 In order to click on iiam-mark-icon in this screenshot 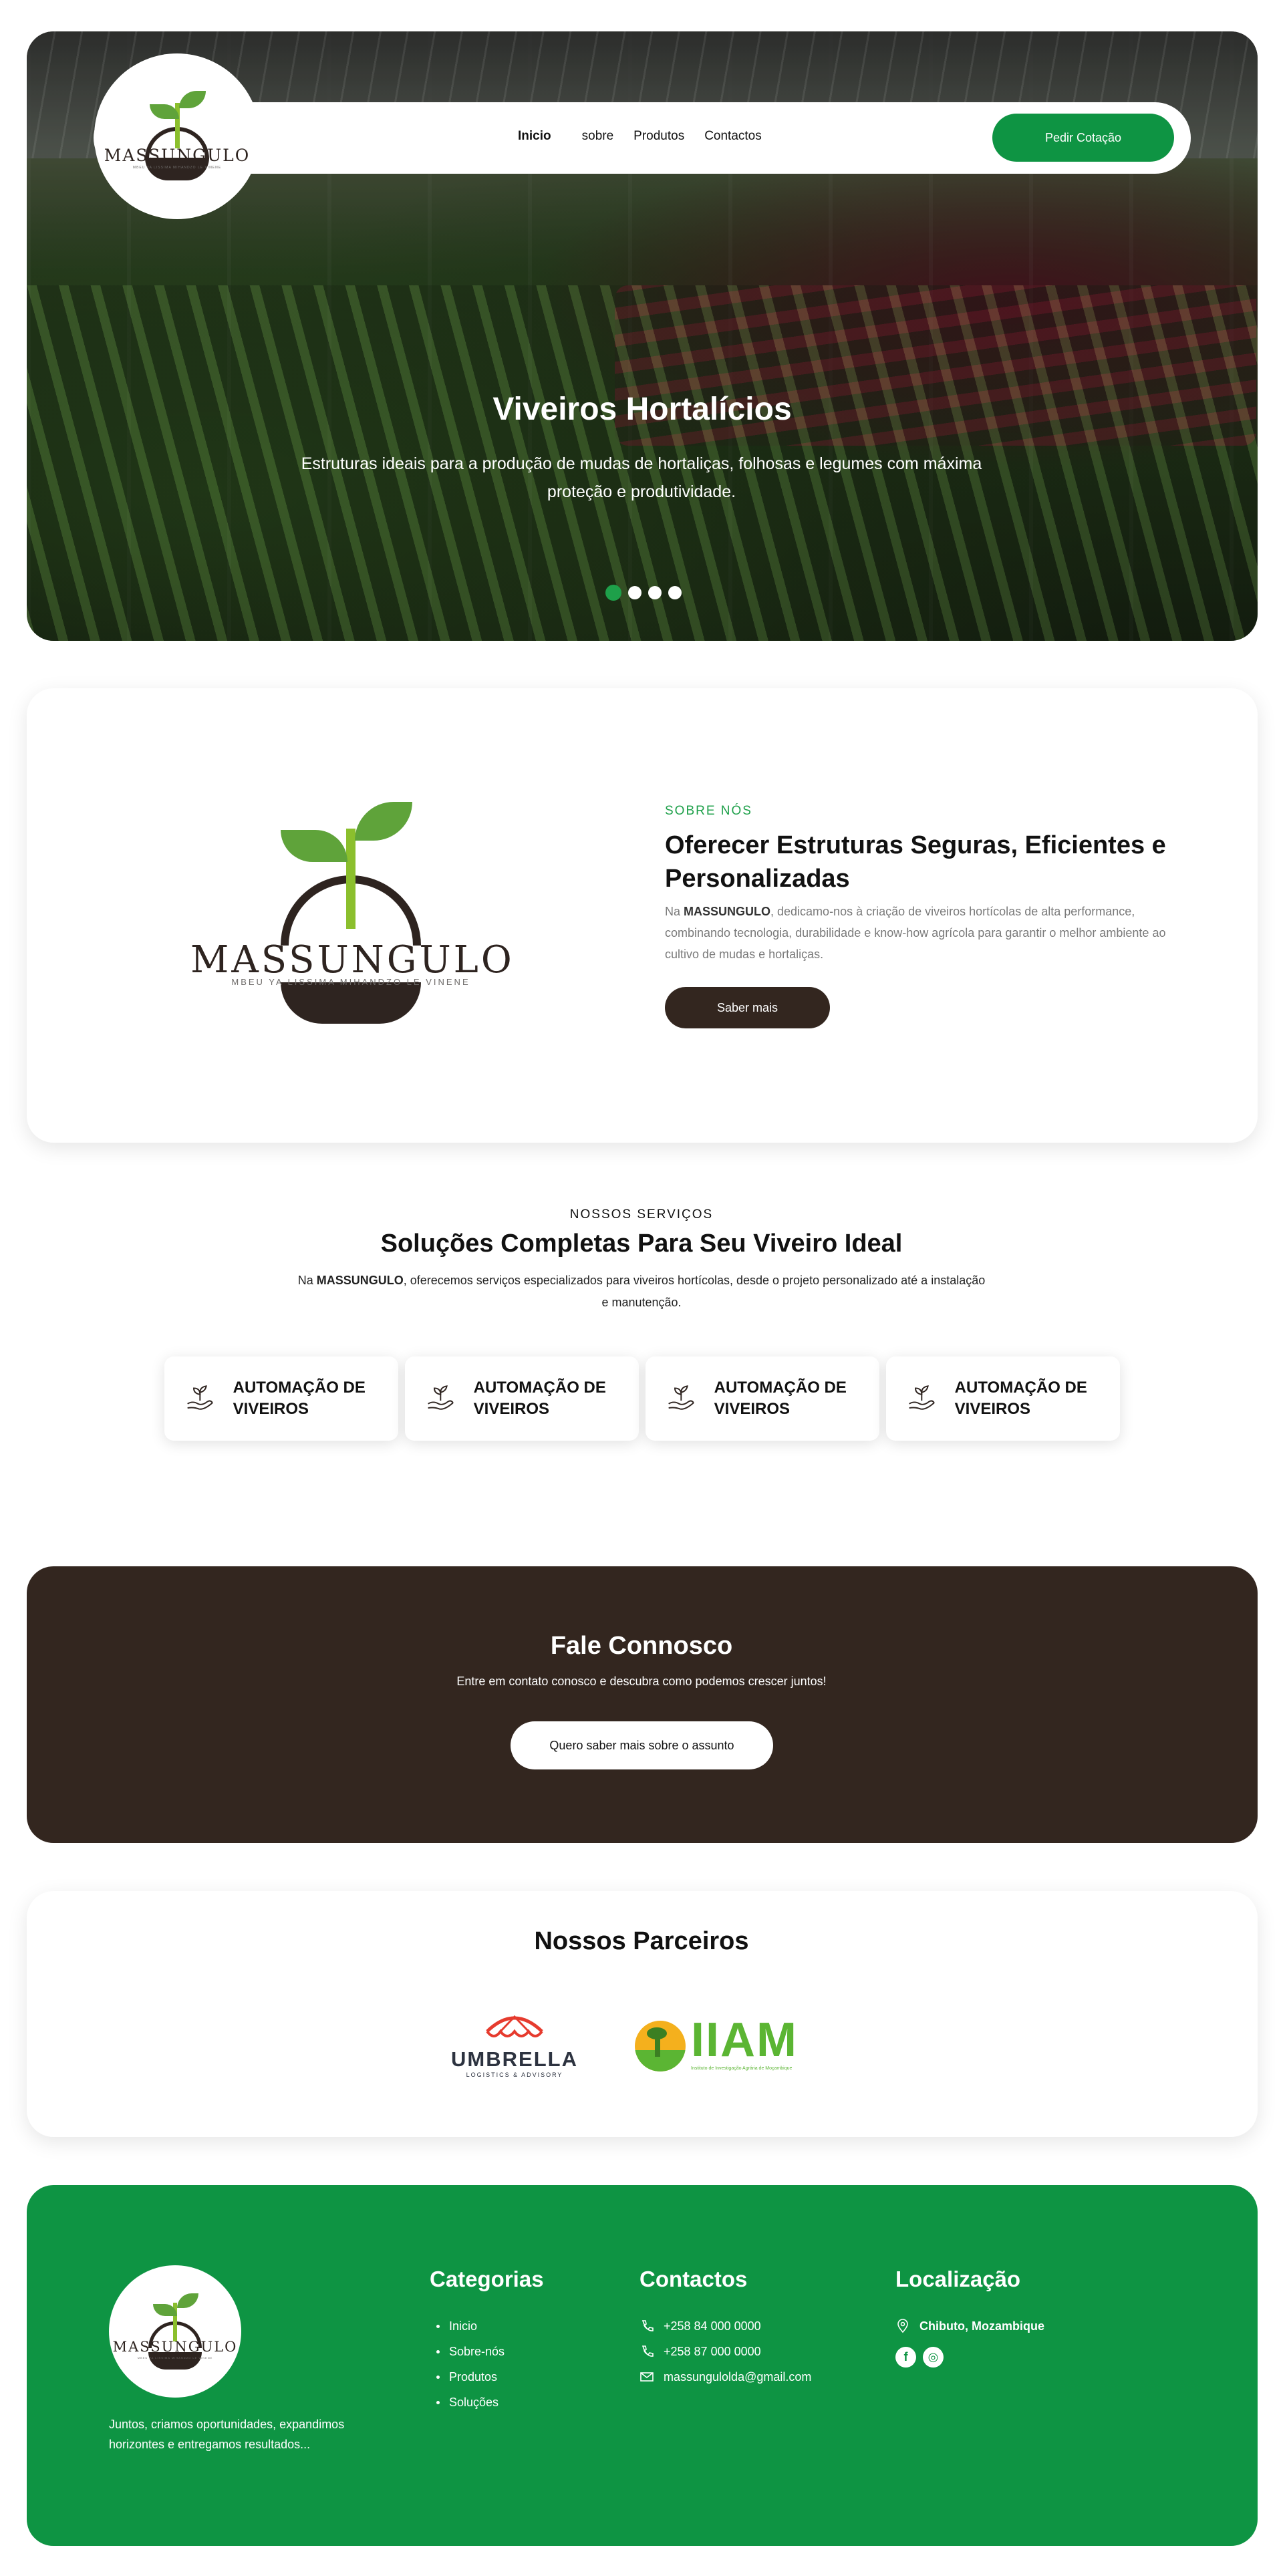, I will do `click(660, 2046)`.